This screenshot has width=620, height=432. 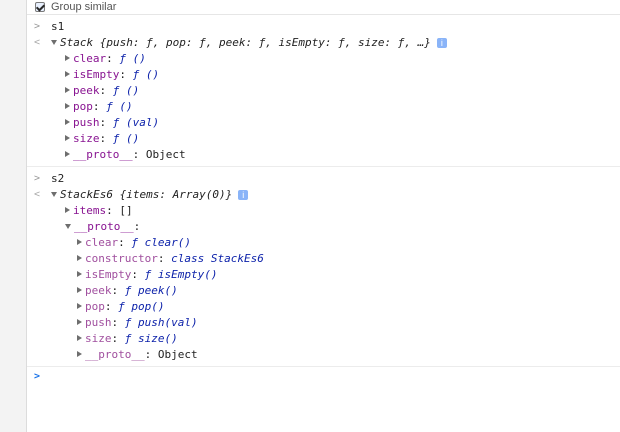 I want to click on left-gutter, so click(x=13, y=216).